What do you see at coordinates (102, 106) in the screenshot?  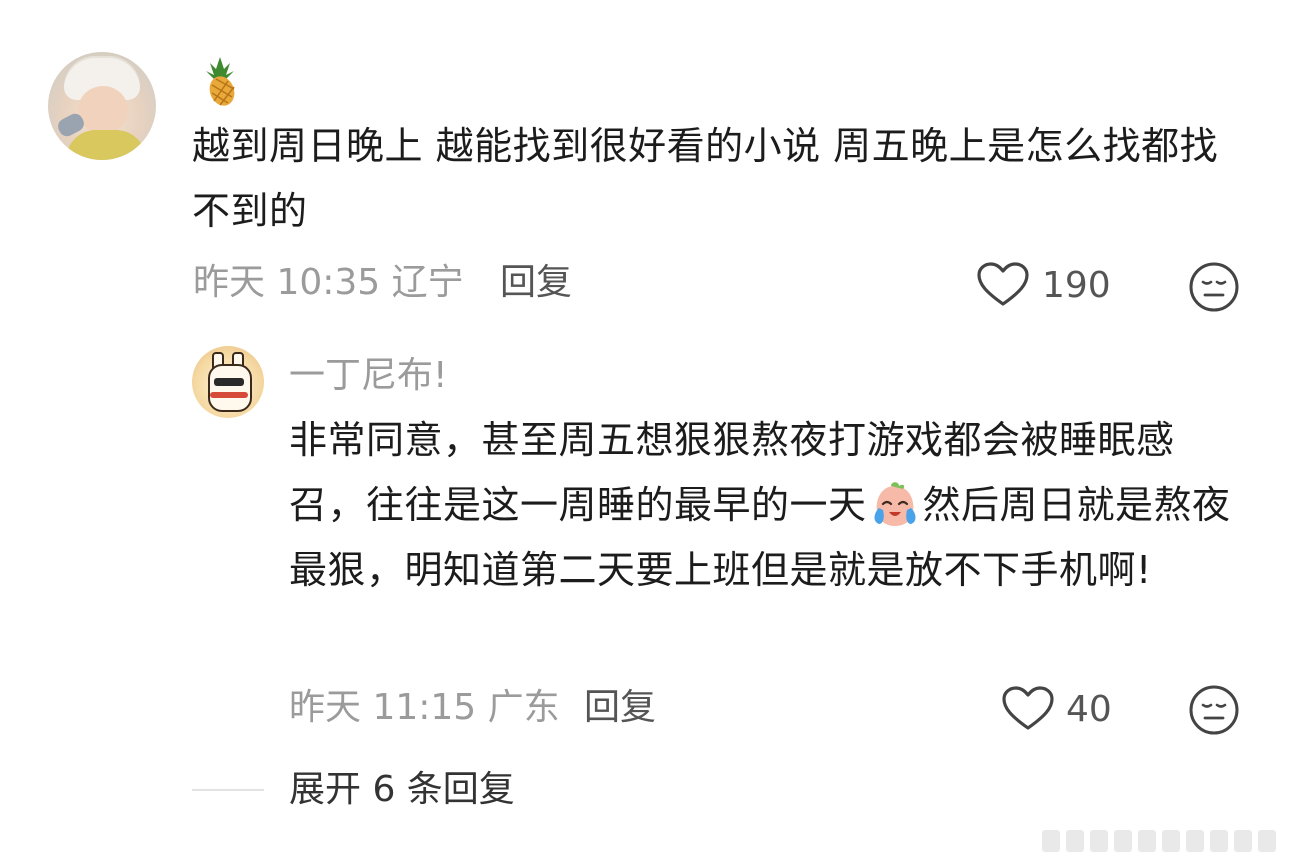 I see `commenter-avatar` at bounding box center [102, 106].